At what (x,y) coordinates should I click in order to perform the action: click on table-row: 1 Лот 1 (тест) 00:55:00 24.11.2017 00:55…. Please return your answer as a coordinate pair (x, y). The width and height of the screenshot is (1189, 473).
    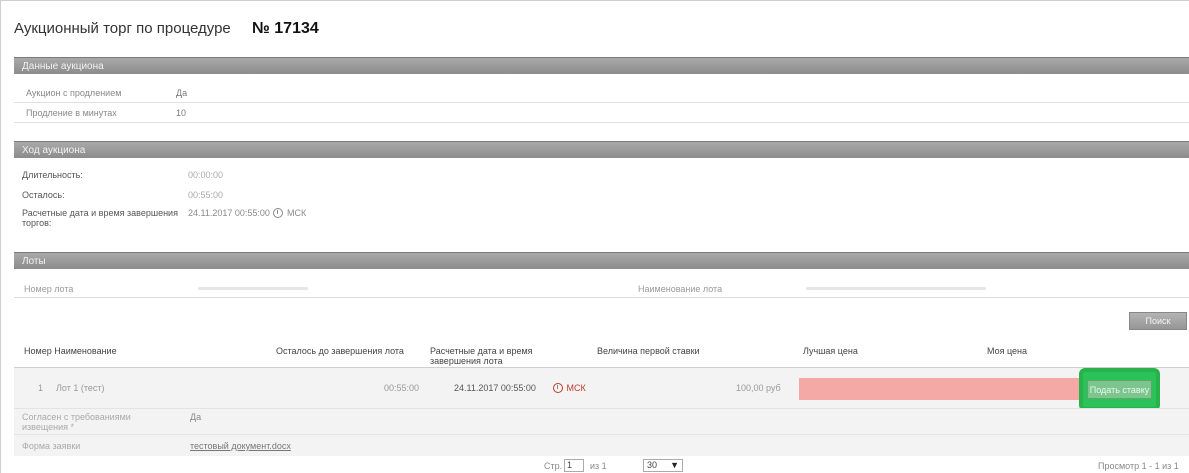
    Looking at the image, I should click on (601, 388).